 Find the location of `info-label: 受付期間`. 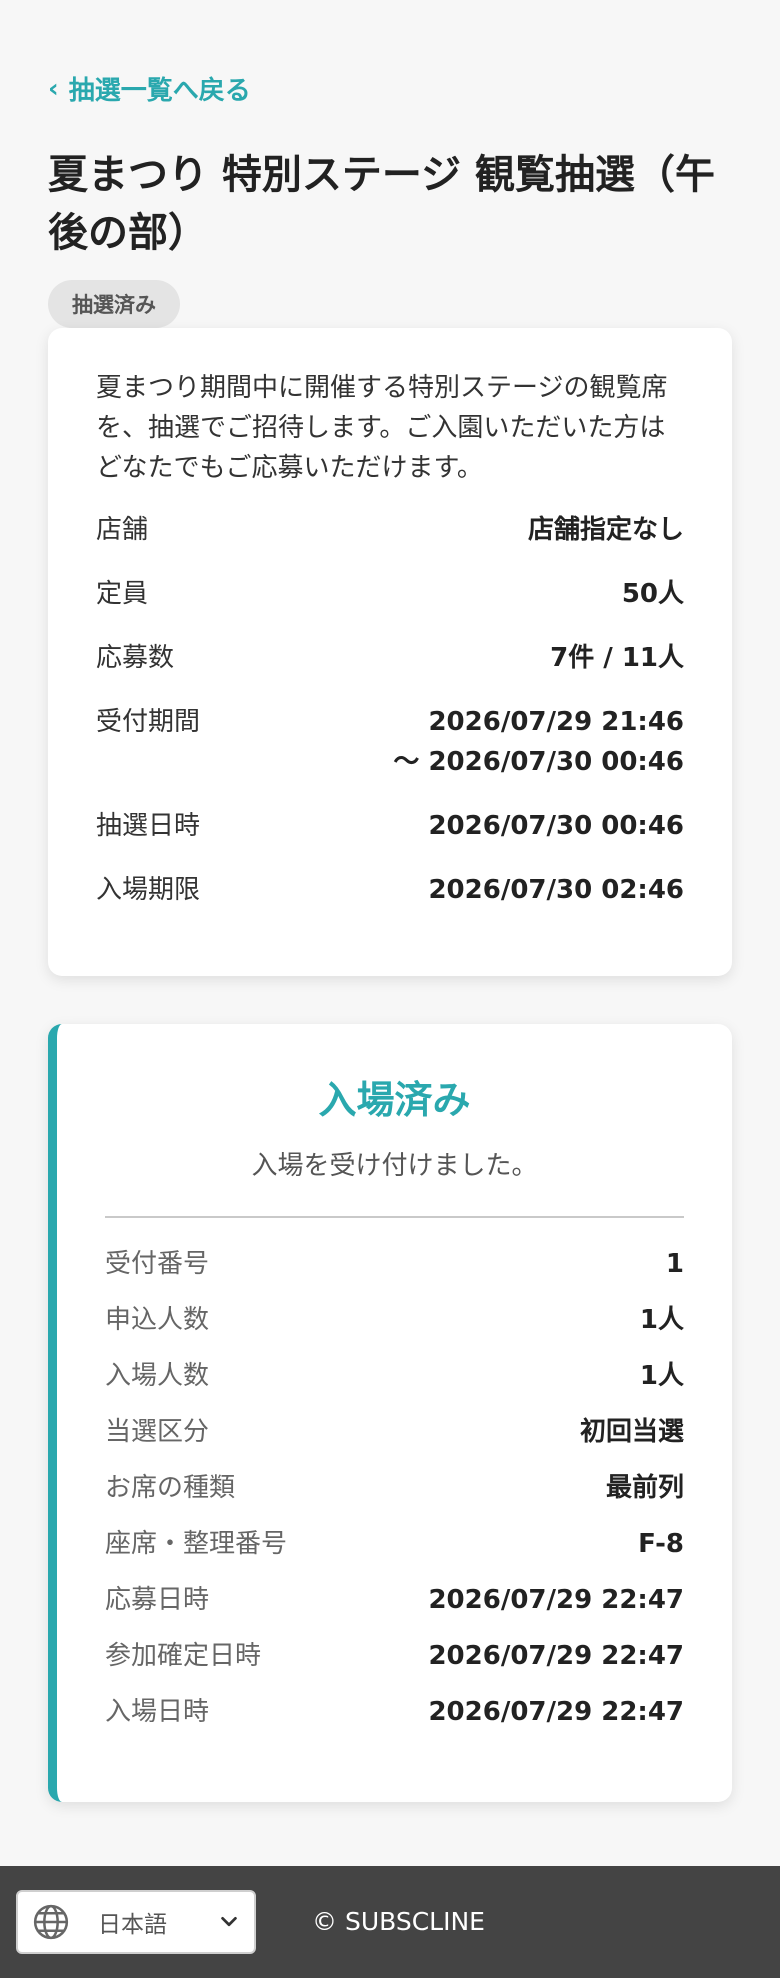

info-label: 受付期間 is located at coordinates (148, 722).